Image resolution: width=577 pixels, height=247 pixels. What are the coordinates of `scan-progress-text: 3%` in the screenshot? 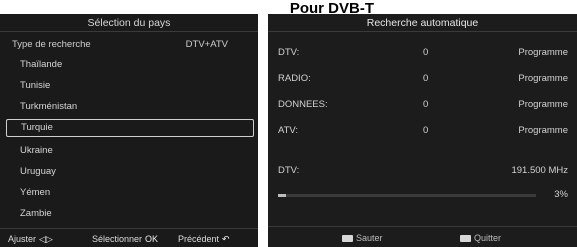 It's located at (561, 194).